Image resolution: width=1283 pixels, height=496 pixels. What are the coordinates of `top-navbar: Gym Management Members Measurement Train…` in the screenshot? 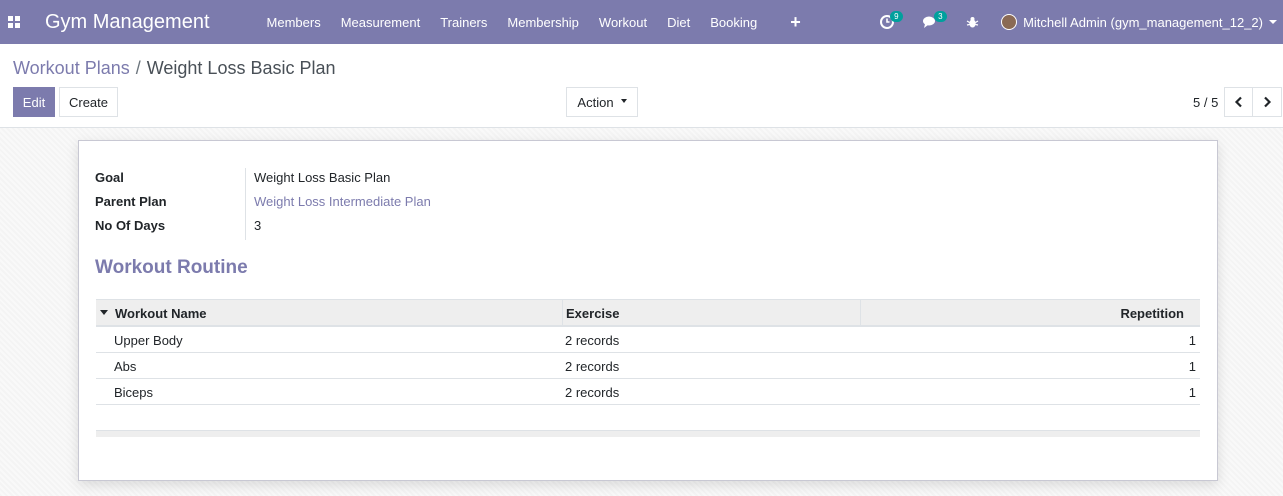 It's located at (641, 22).